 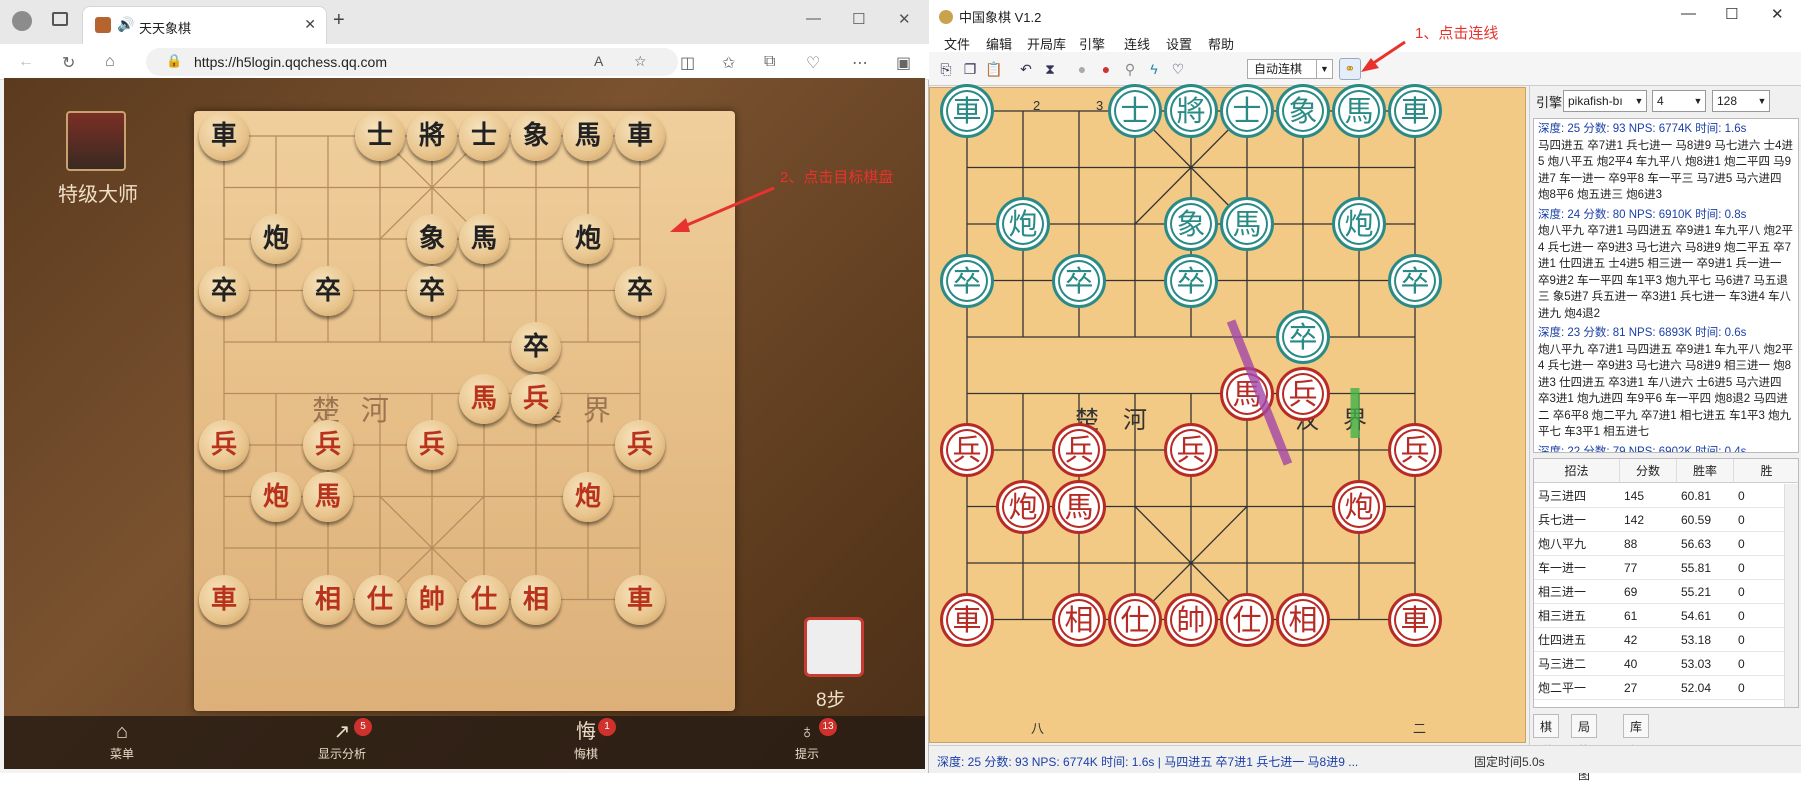 What do you see at coordinates (1636, 736) in the screenshot?
I see `bottom-tab: 库招` at bounding box center [1636, 736].